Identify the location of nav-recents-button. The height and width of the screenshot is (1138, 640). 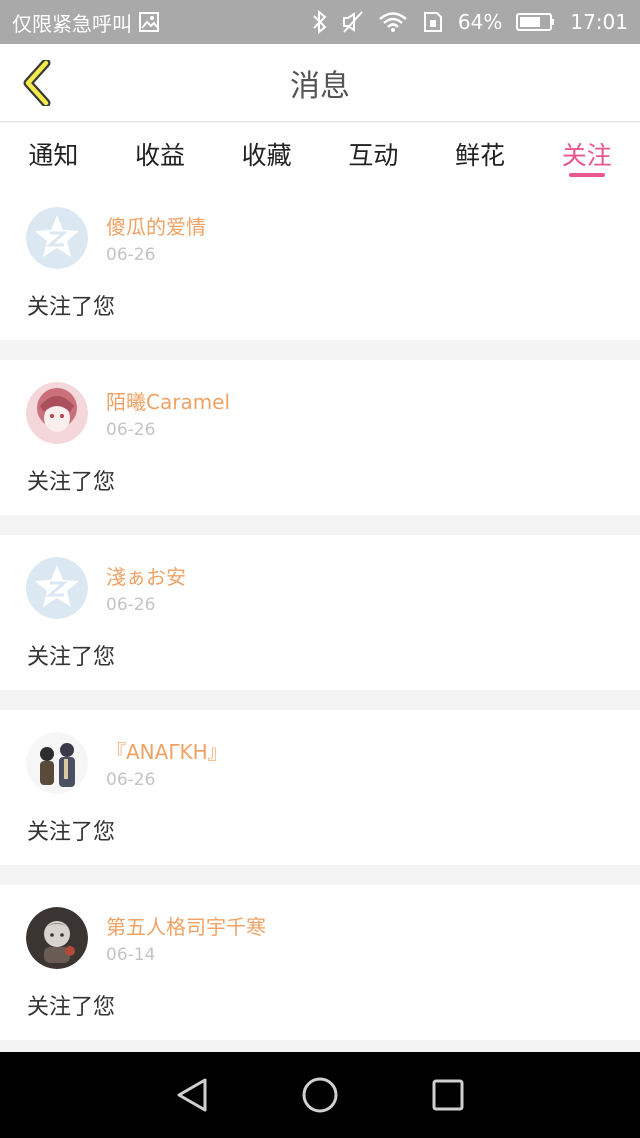
(448, 1095).